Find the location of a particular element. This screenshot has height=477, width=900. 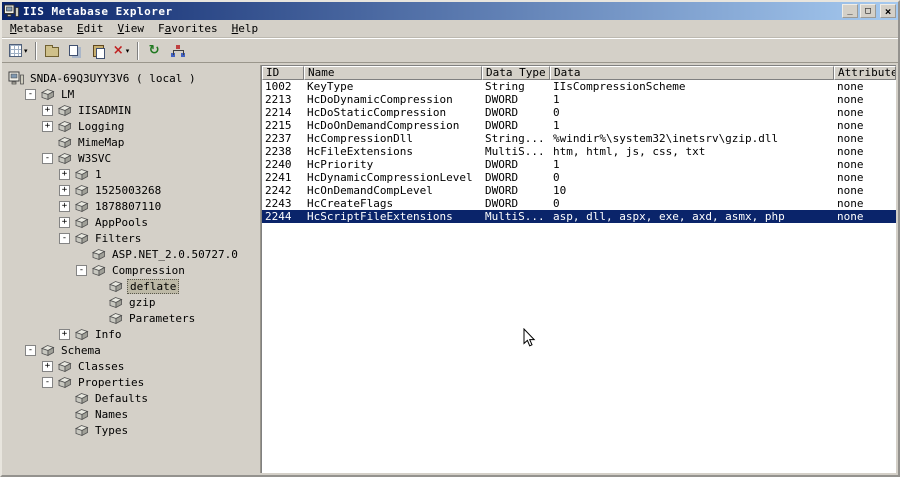

menu-view: View is located at coordinates (130, 28).